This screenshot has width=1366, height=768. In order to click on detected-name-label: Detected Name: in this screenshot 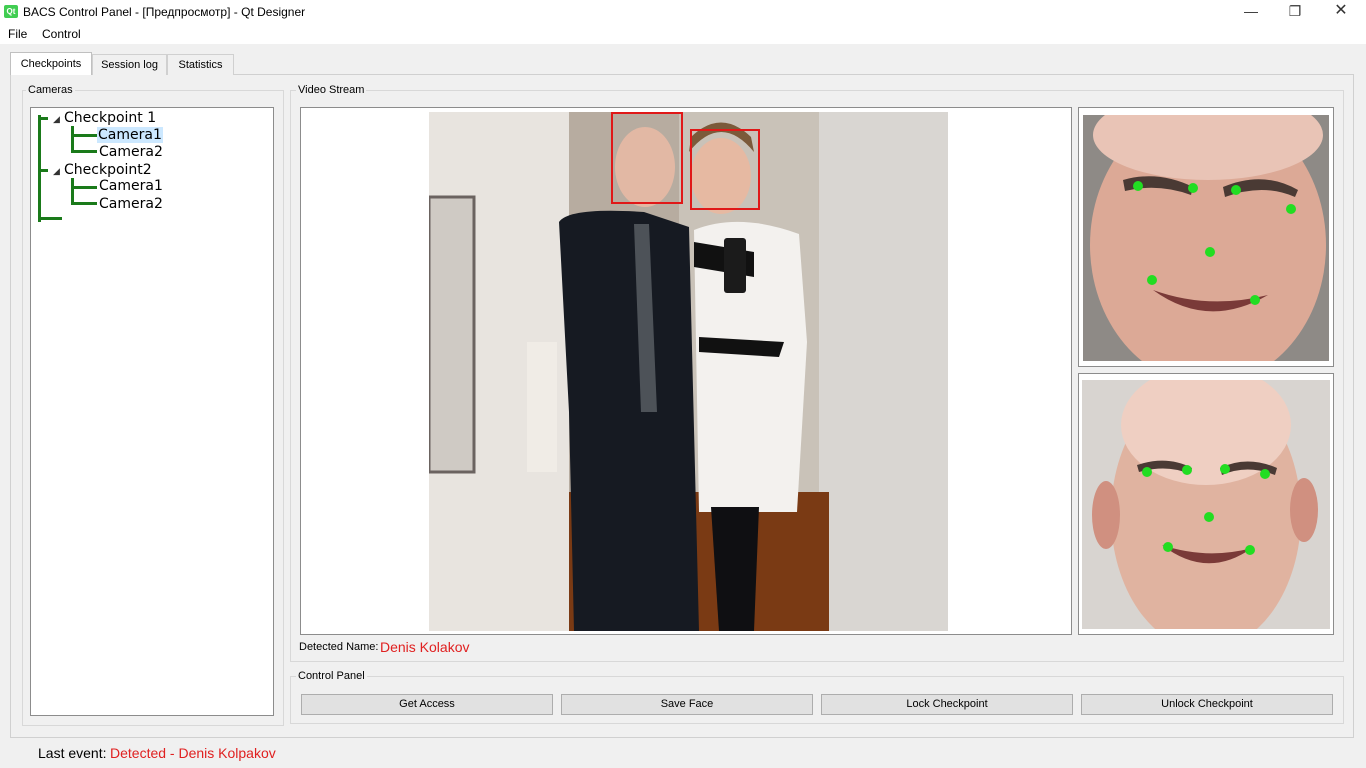, I will do `click(339, 647)`.